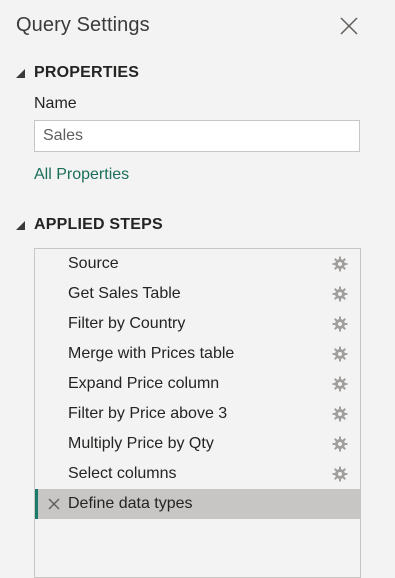 The width and height of the screenshot is (395, 578). What do you see at coordinates (197, 136) in the screenshot?
I see `query-name-input` at bounding box center [197, 136].